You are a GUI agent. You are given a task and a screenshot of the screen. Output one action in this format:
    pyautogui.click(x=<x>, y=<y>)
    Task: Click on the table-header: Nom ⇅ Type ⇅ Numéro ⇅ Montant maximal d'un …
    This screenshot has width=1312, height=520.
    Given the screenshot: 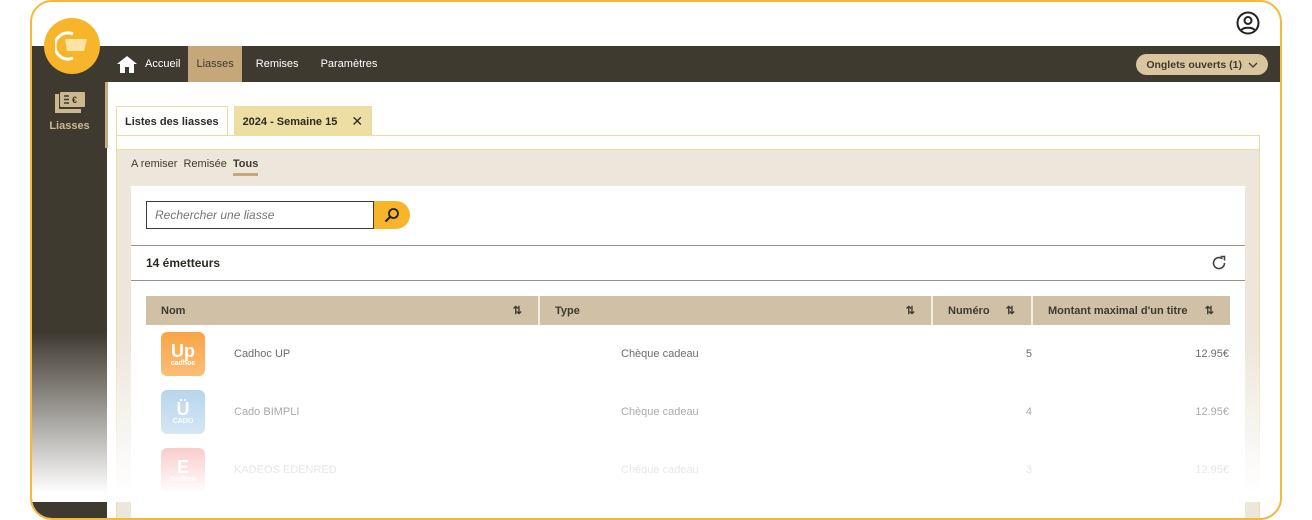 What is the action you would take?
    pyautogui.click(x=688, y=310)
    